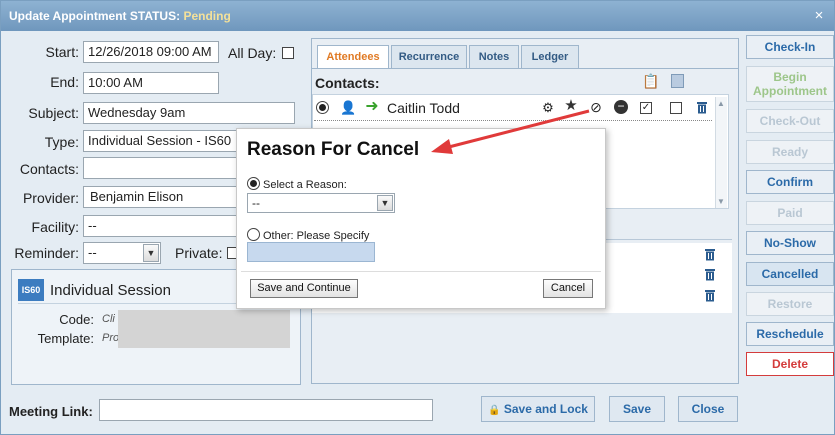  What do you see at coordinates (256, 203) in the screenshot?
I see `reason-select-value: --` at bounding box center [256, 203].